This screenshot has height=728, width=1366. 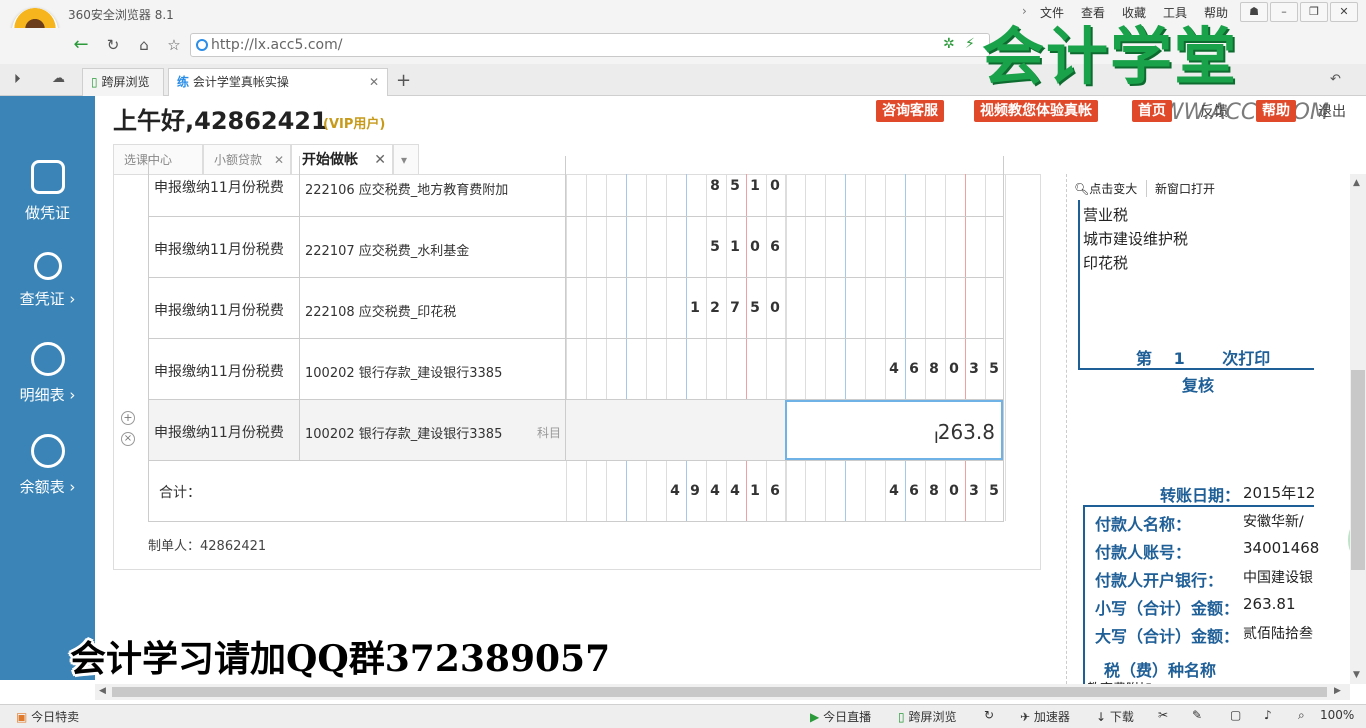 What do you see at coordinates (932, 717) in the screenshot?
I see `status-label: 跨屏浏览` at bounding box center [932, 717].